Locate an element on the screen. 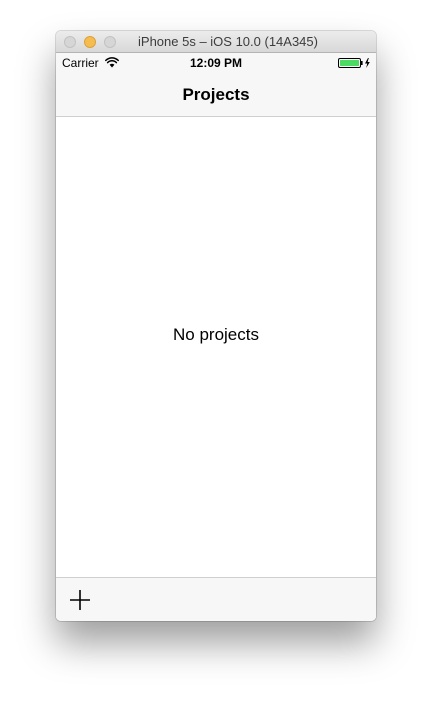 The height and width of the screenshot is (702, 432). status-bar: Carrier 12:09 PM is located at coordinates (216, 63).